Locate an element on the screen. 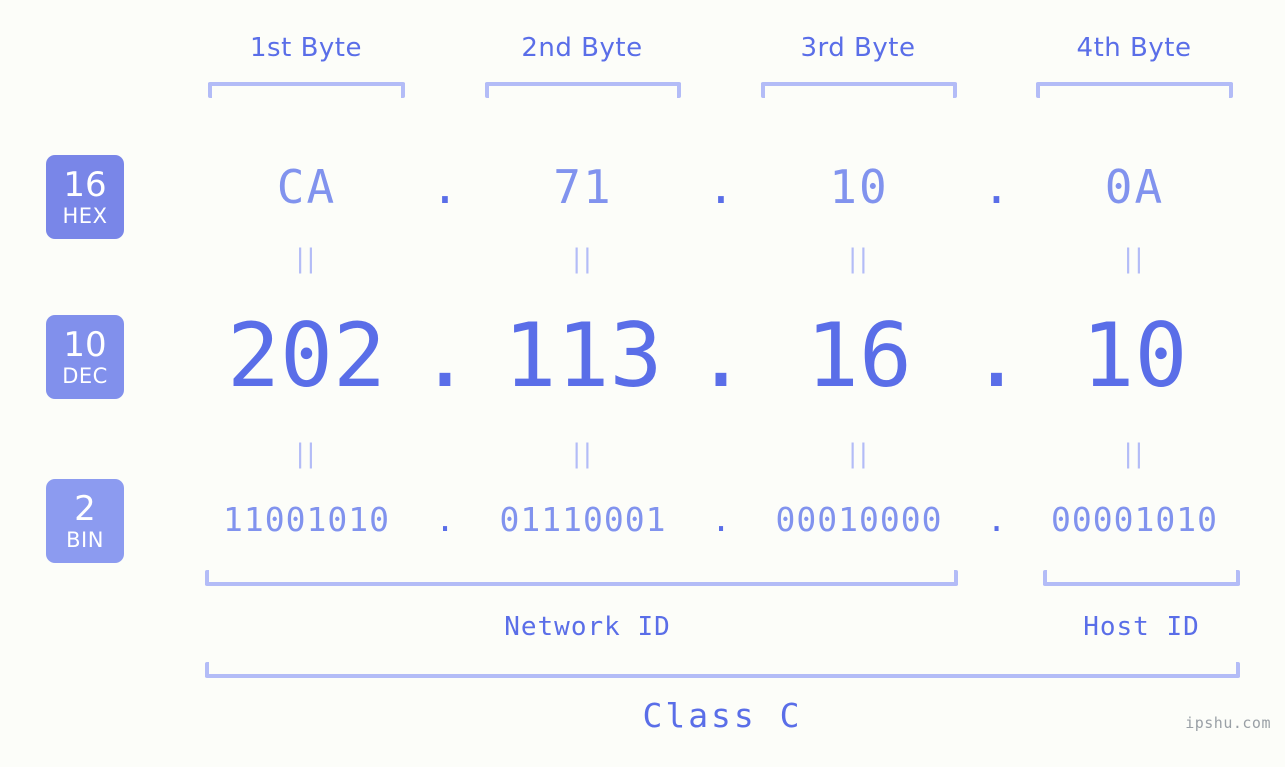  bin-byte-4: 00001010 is located at coordinates (1134, 519).